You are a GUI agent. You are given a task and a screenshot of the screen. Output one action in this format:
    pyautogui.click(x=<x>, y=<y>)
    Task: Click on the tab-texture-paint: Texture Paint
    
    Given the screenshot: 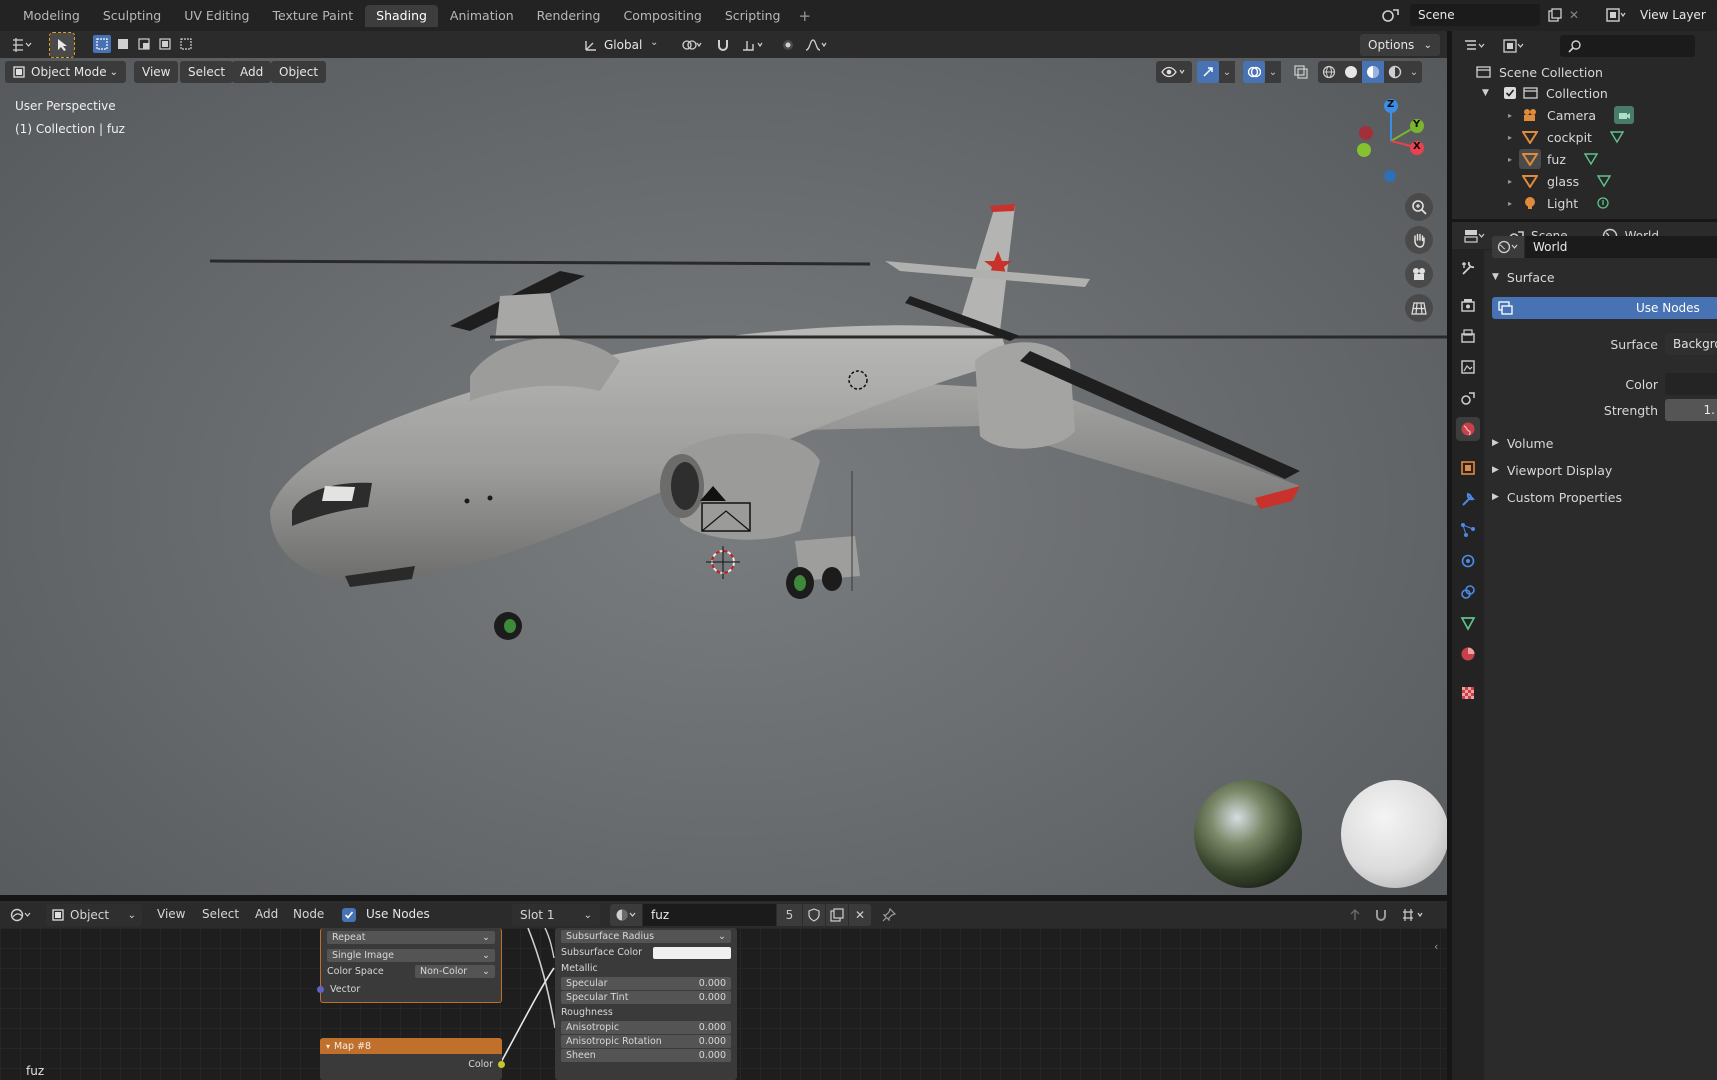 What is the action you would take?
    pyautogui.click(x=312, y=16)
    